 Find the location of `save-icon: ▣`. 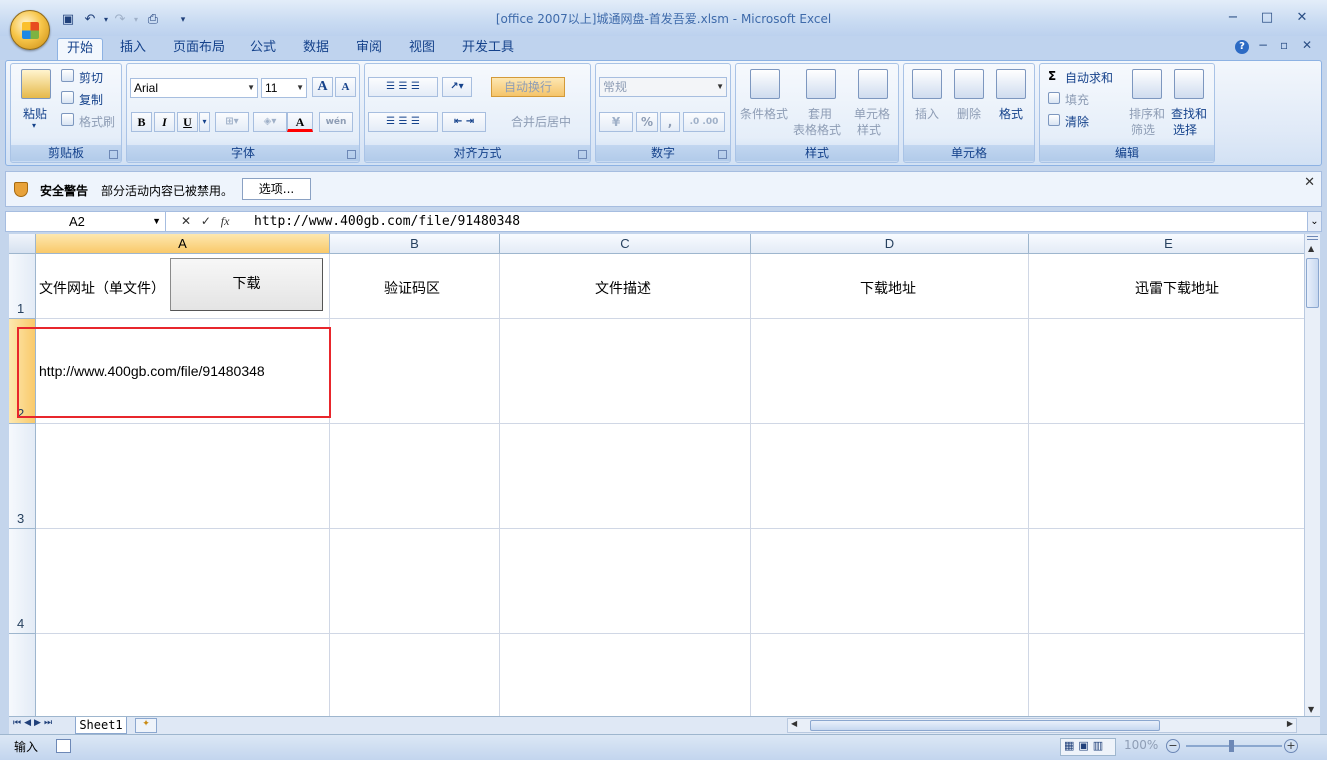

save-icon: ▣ is located at coordinates (68, 20).